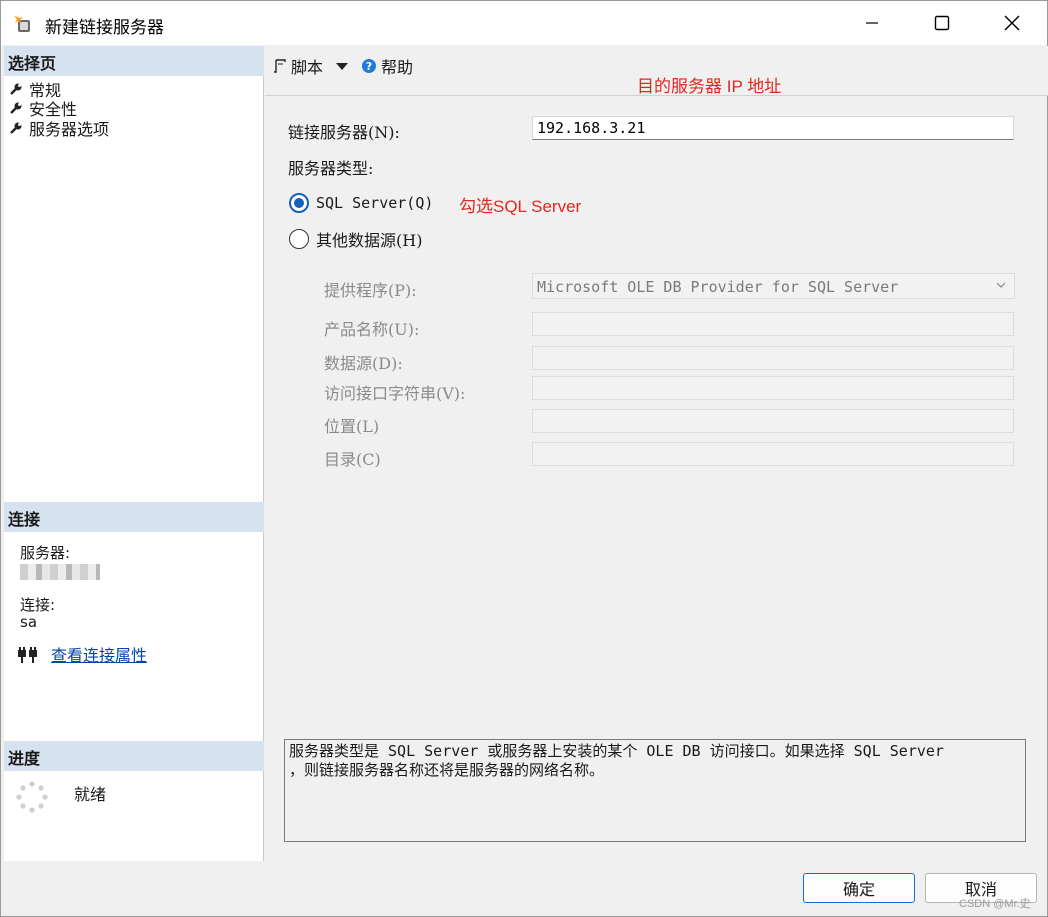 The height and width of the screenshot is (917, 1048). What do you see at coordinates (90, 794) in the screenshot?
I see `progress-status: 就绪` at bounding box center [90, 794].